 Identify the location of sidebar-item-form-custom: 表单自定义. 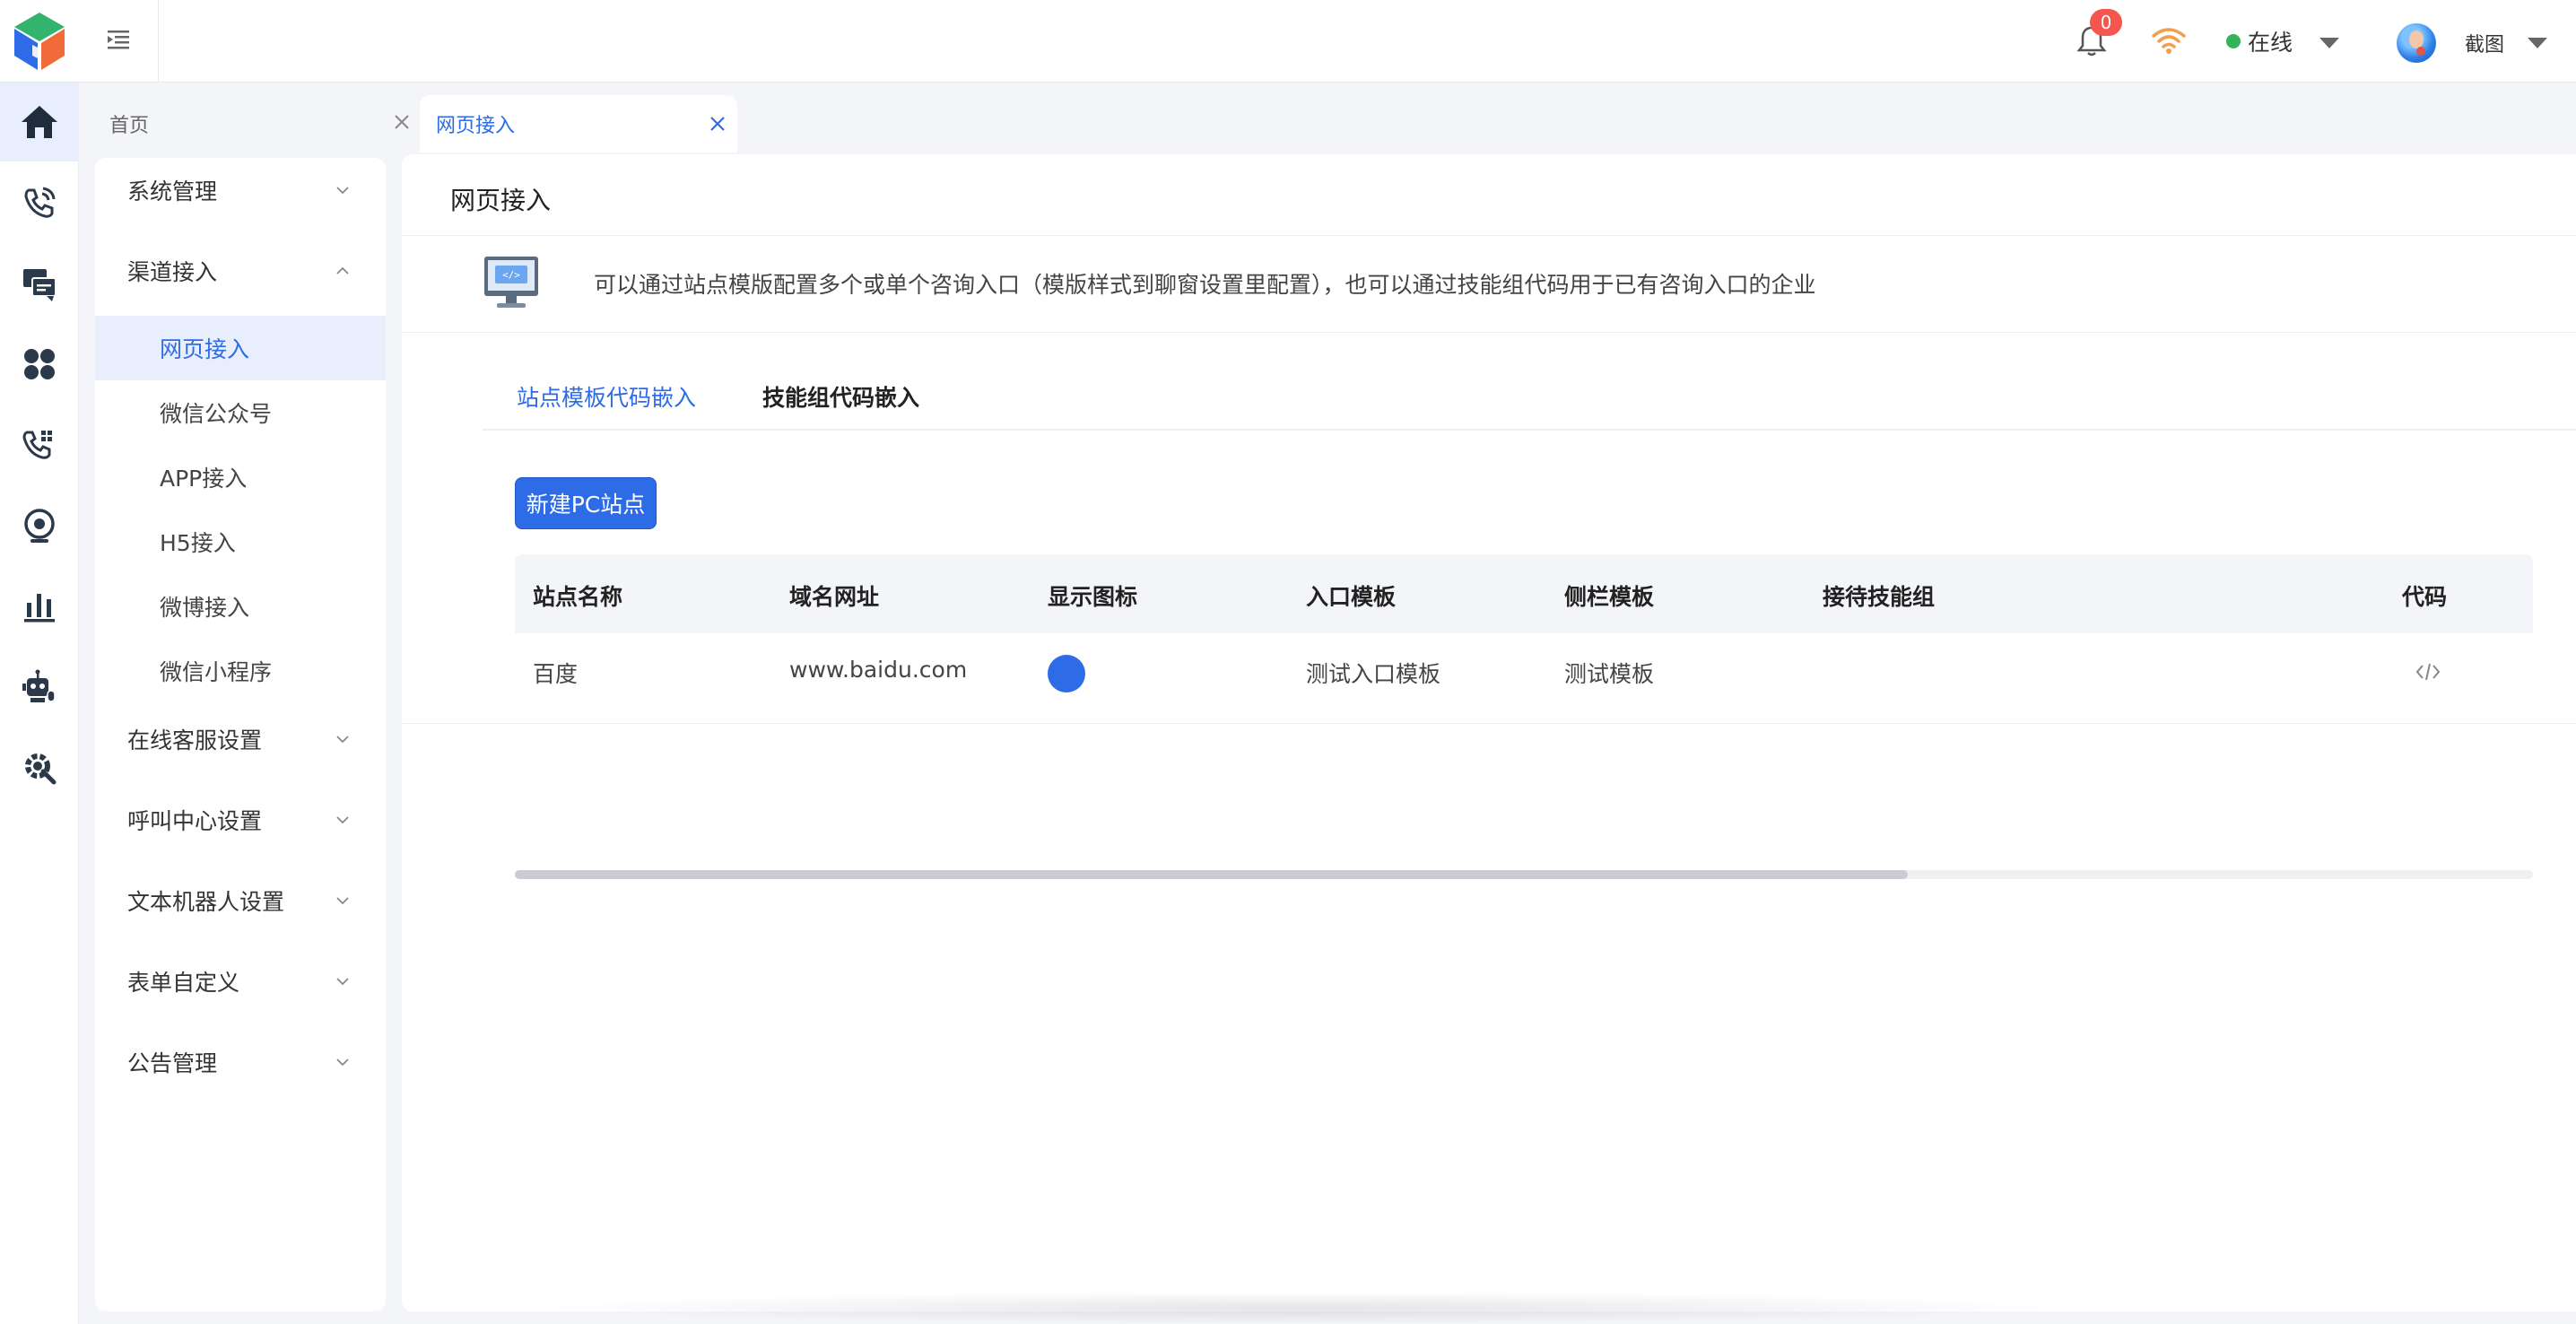
(240, 981).